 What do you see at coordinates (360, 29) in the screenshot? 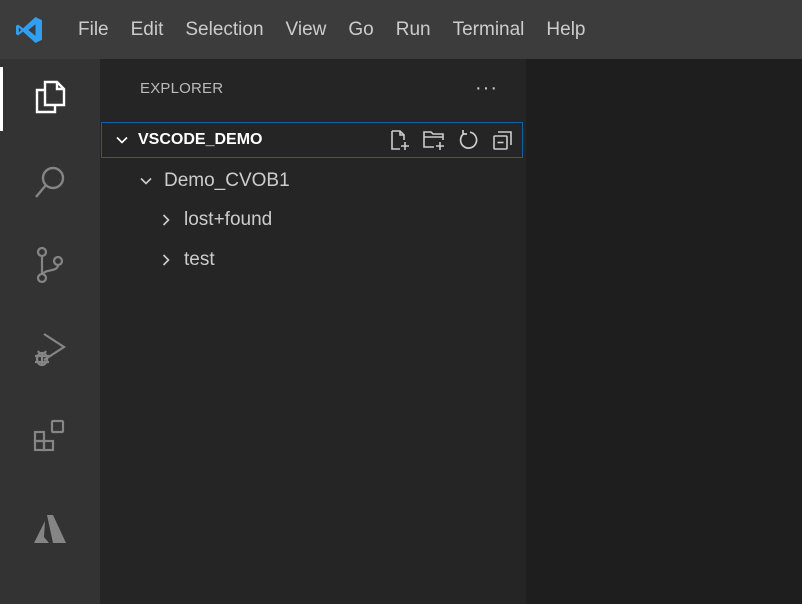
I see `menu-go: Go` at bounding box center [360, 29].